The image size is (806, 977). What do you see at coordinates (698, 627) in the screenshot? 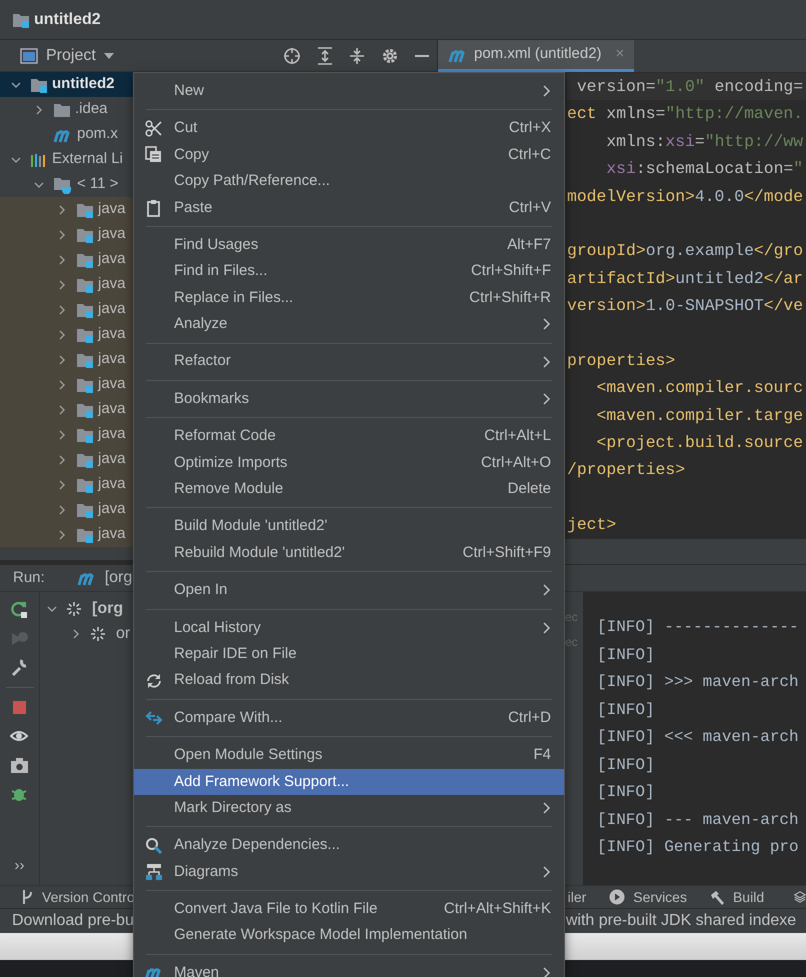
I see `console-line: [INFO] --------------` at bounding box center [698, 627].